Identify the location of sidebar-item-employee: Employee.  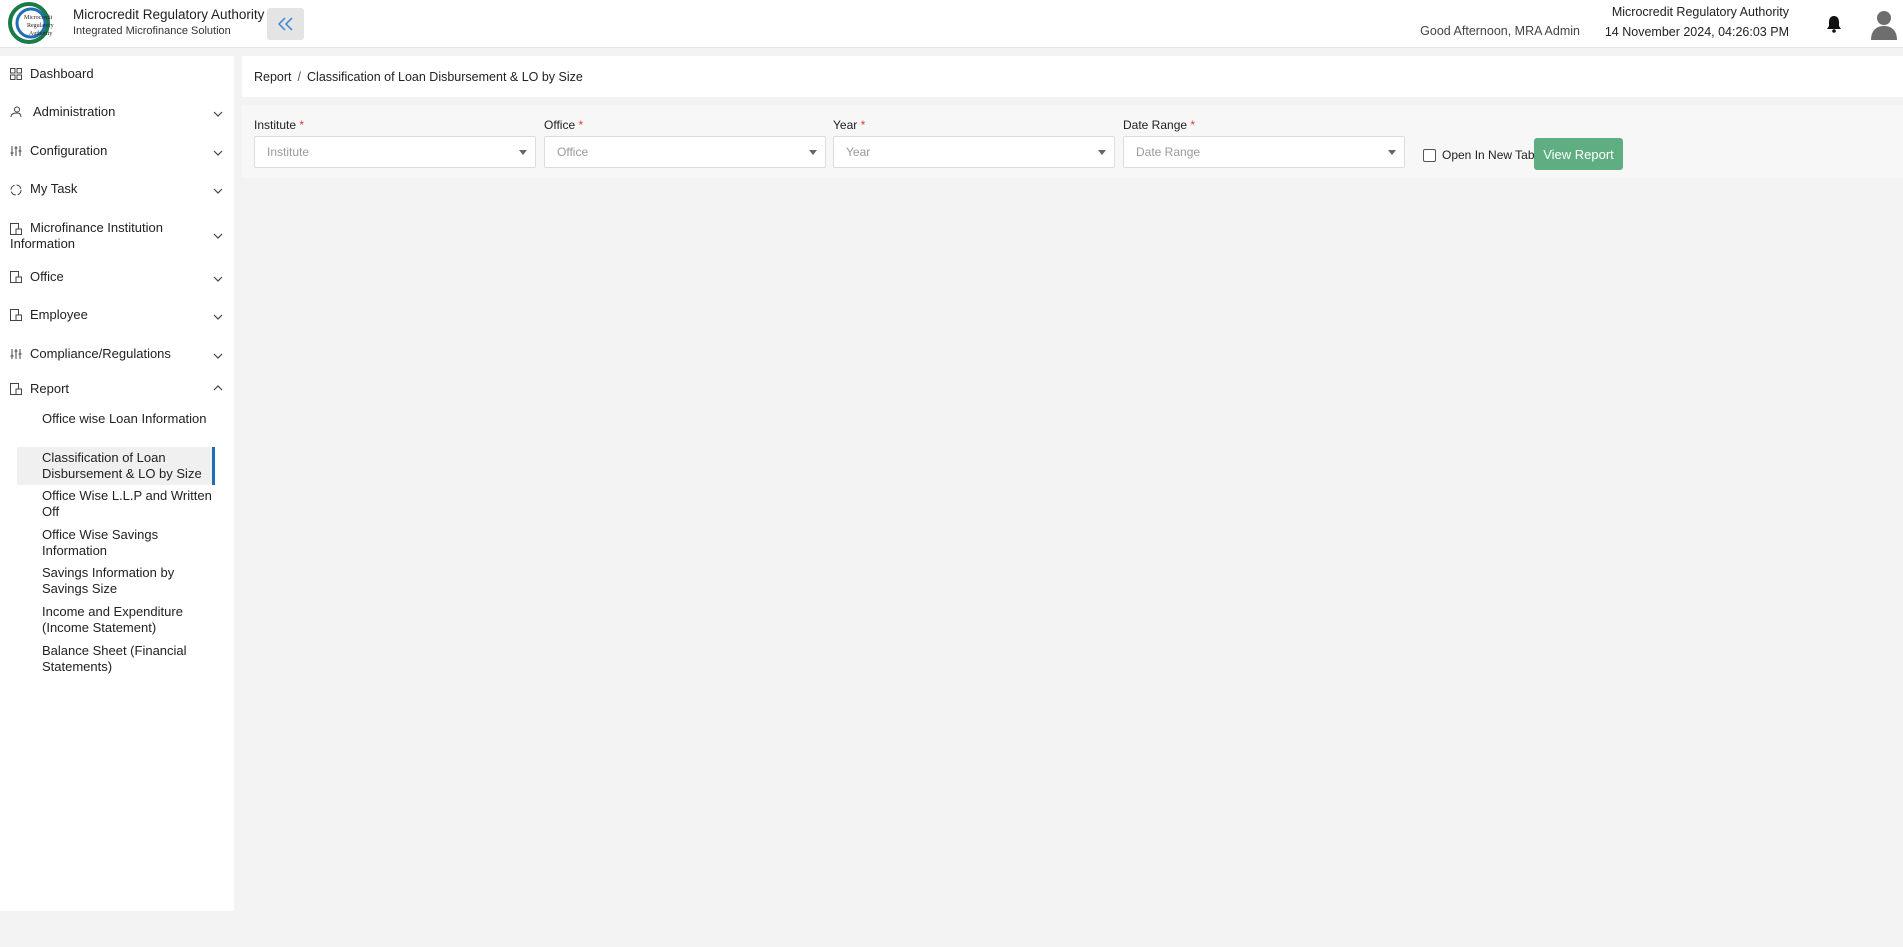
(117, 315).